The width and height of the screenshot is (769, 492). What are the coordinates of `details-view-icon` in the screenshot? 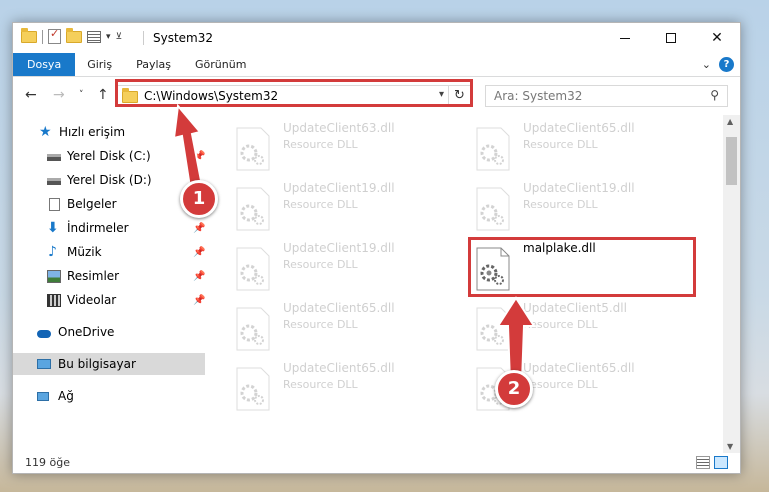 It's located at (703, 462).